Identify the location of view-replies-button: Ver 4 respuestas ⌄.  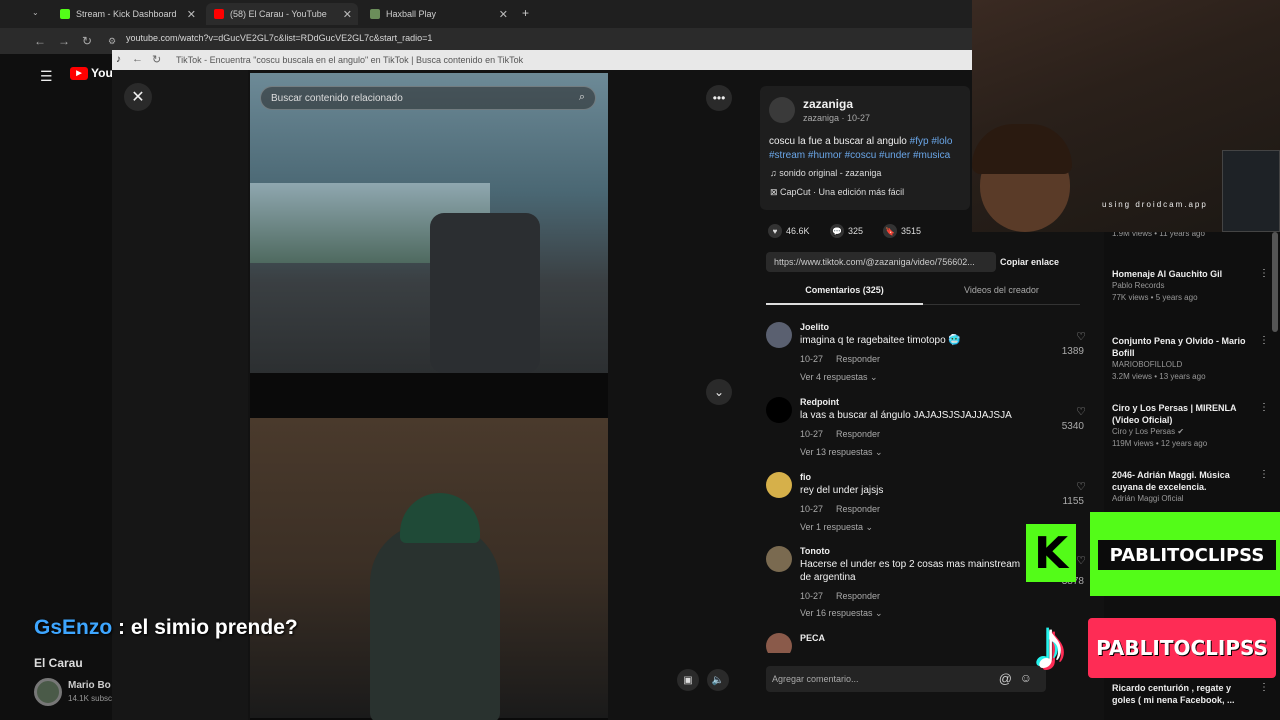
(839, 377).